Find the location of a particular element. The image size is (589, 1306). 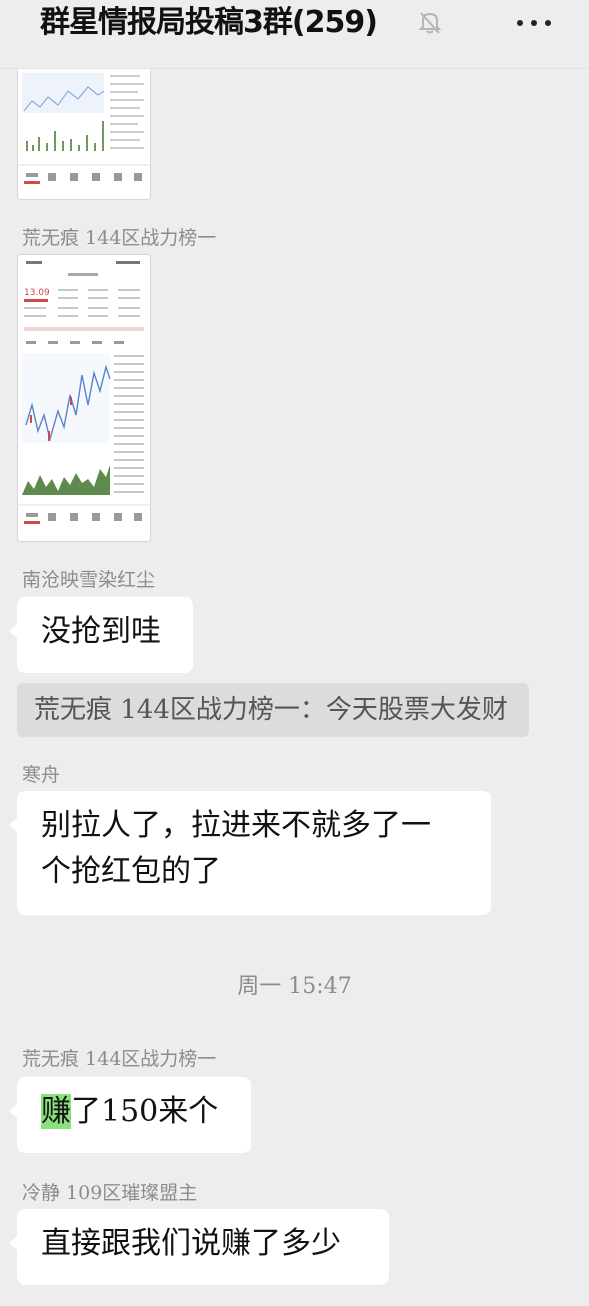

message-sender: 寒舟 is located at coordinates (41, 775).